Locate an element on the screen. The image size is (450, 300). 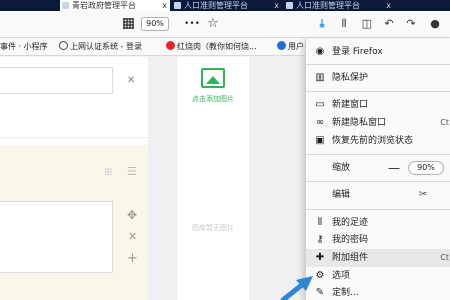
no-image-label: 图库暂无图片 is located at coordinates (213, 228).